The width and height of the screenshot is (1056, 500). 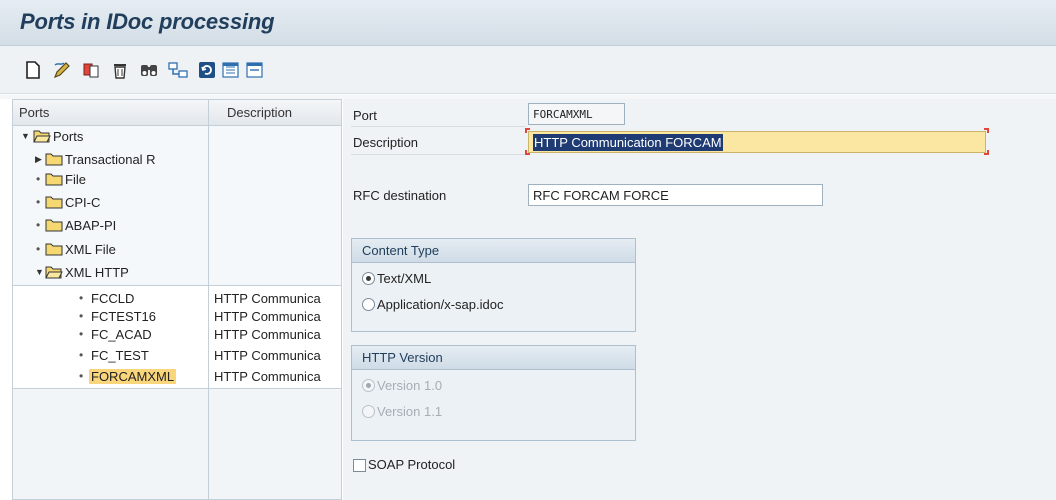 I want to click on tree-empty-area, so click(x=177, y=444).